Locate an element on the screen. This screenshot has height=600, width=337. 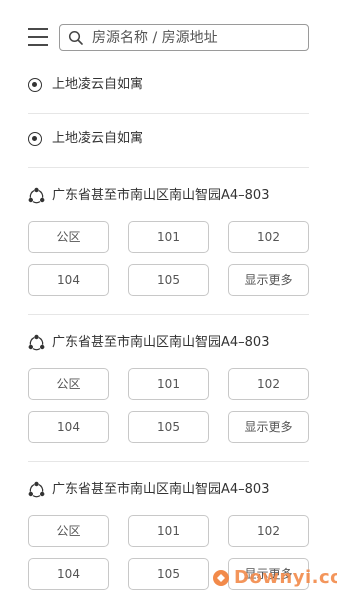
menu-icon is located at coordinates (38, 37).